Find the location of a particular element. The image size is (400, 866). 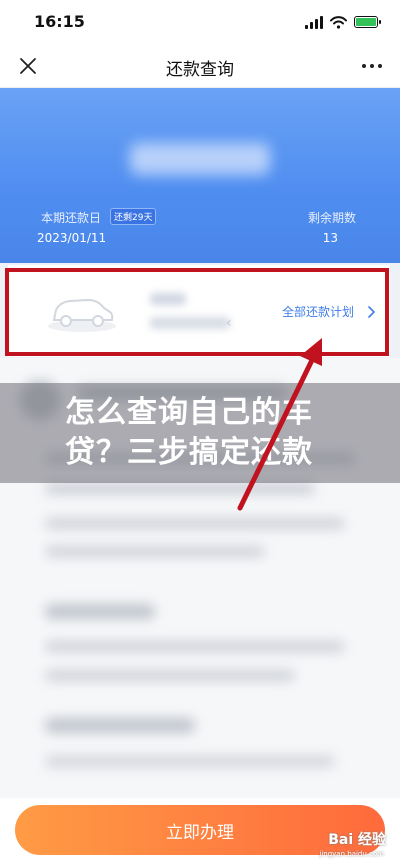

watermark-url: jingyan.baidu.com is located at coordinates (351, 854).